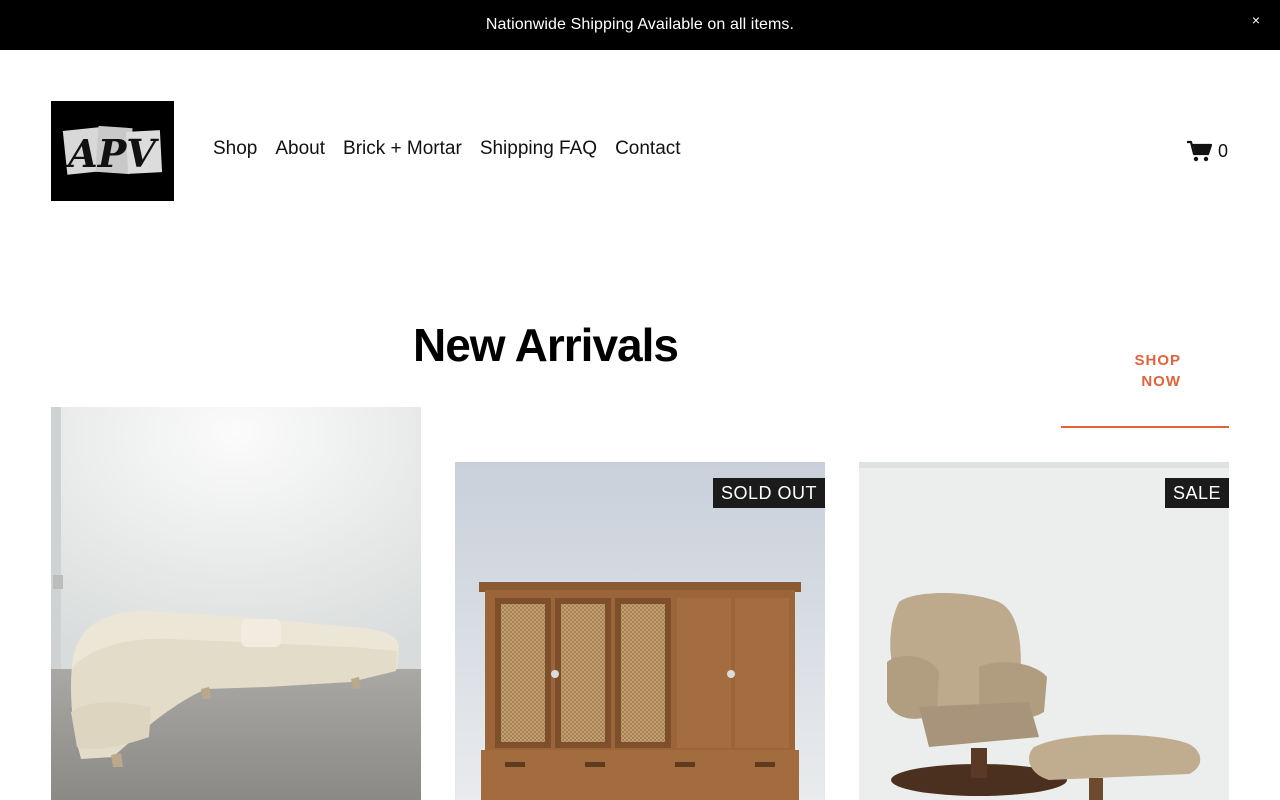 The width and height of the screenshot is (1280, 800). I want to click on shop-now-button: SHOP NOW, so click(1145, 389).